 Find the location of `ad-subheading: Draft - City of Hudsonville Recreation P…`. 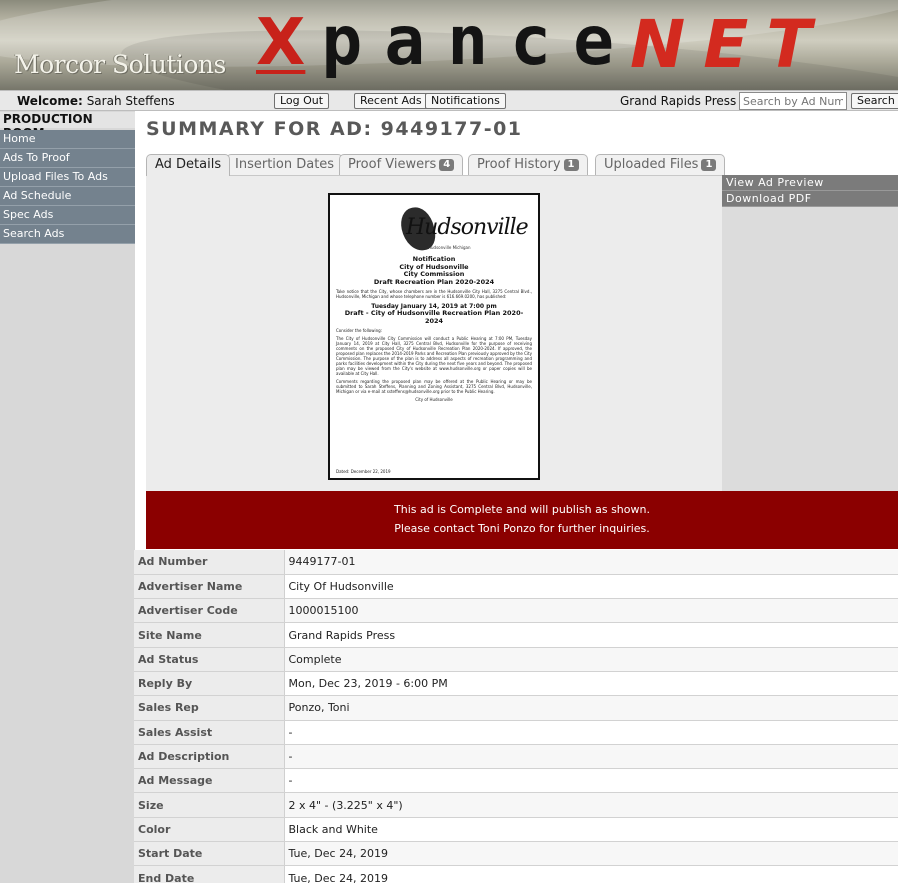

ad-subheading: Draft - City of Hudsonville Recreation P… is located at coordinates (434, 317).